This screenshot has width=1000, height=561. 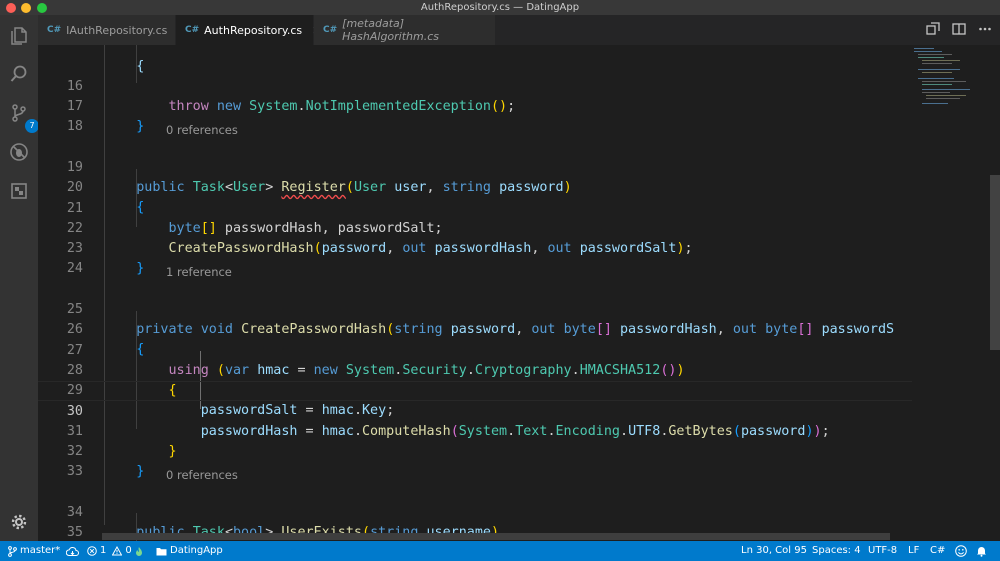 What do you see at coordinates (117, 551) in the screenshot?
I see `warning-icon` at bounding box center [117, 551].